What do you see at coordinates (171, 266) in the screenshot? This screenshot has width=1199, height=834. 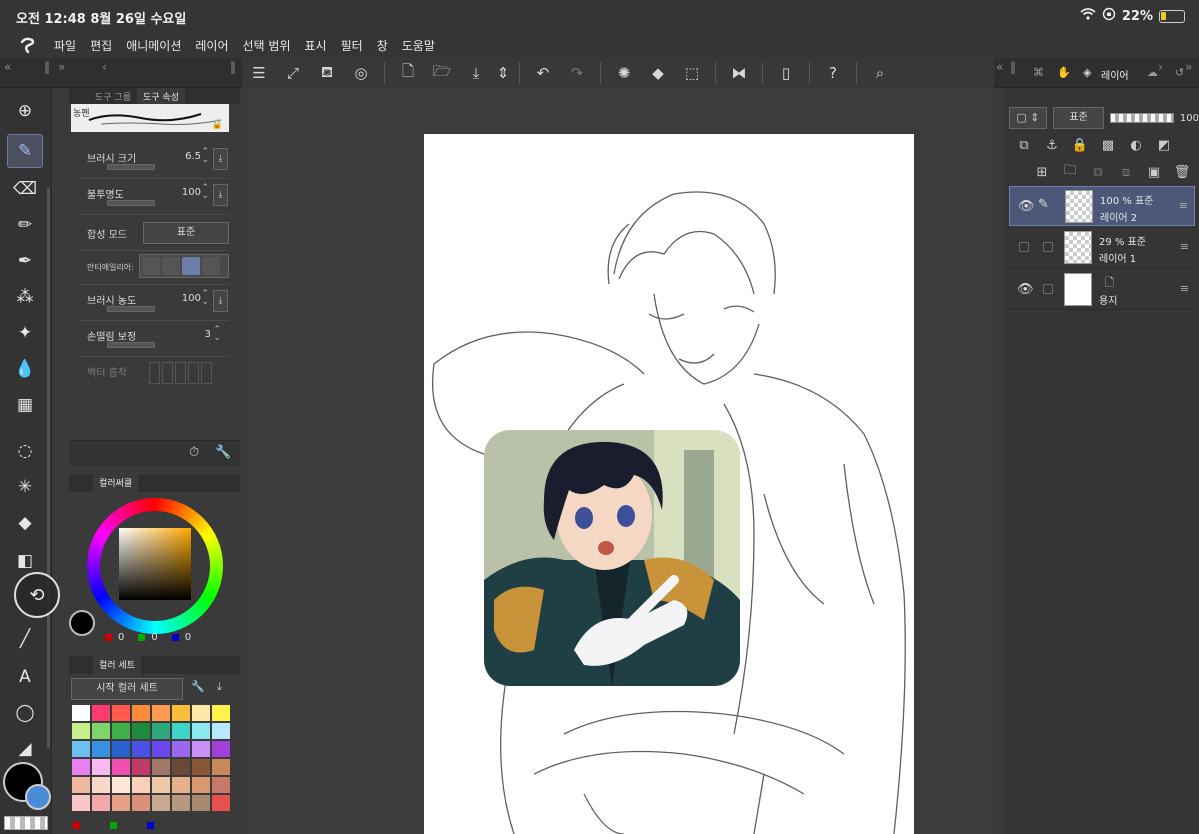 I see `antialias-weak-icon` at bounding box center [171, 266].